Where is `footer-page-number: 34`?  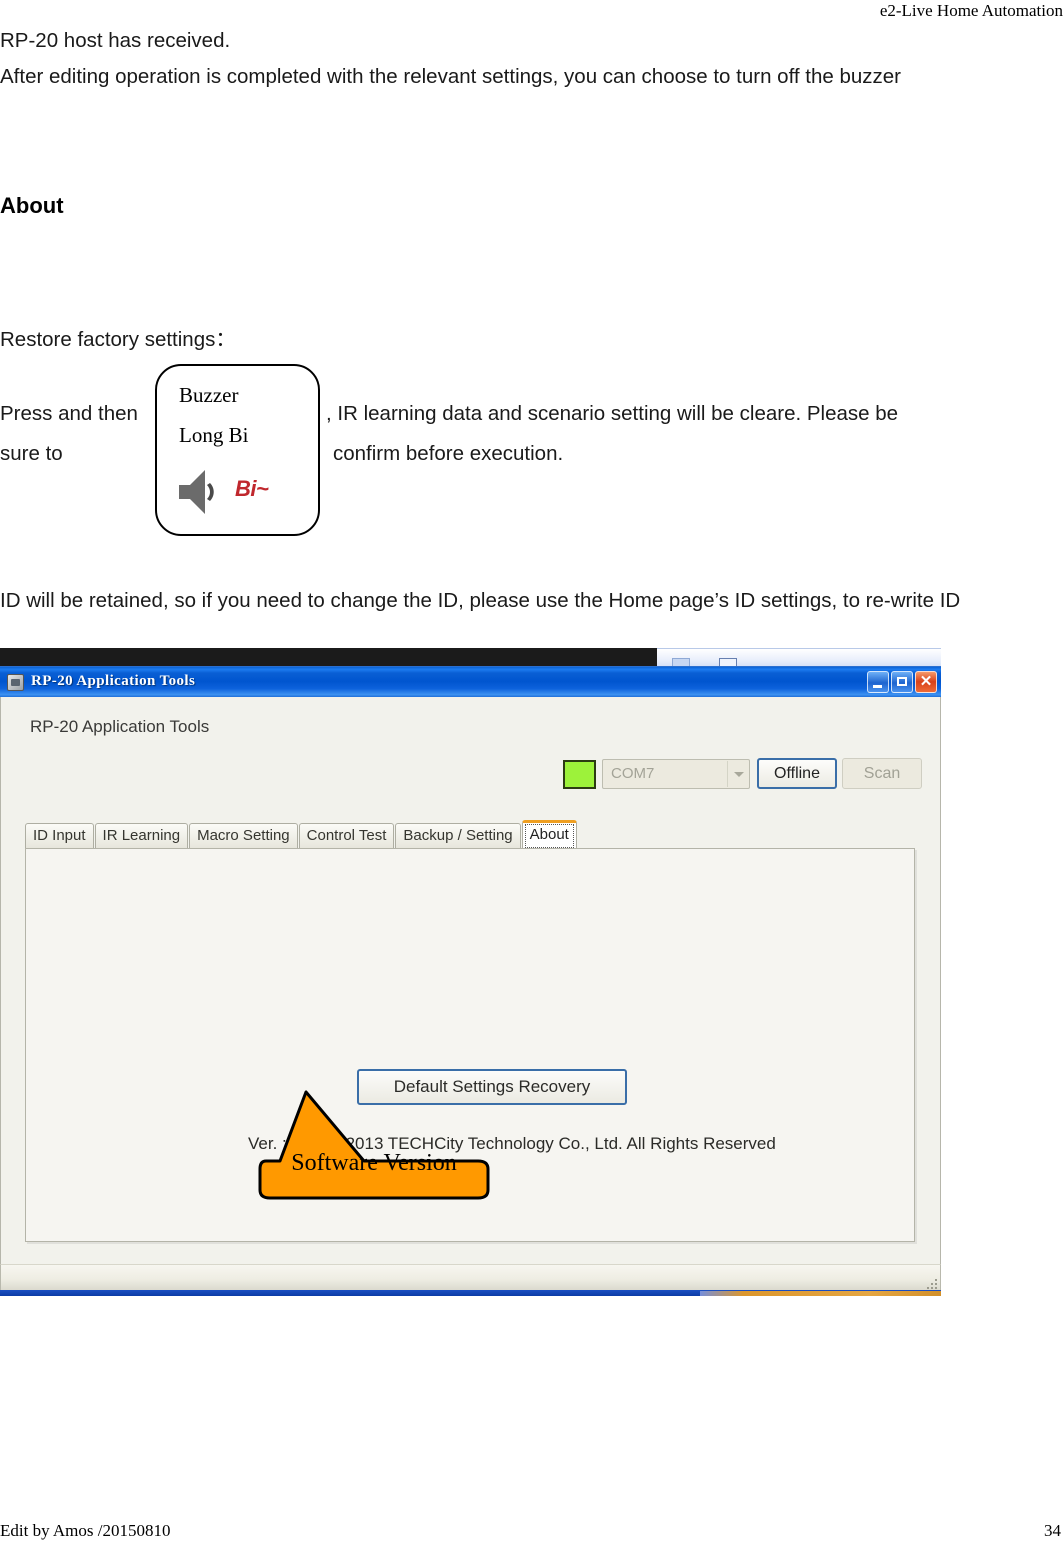
footer-page-number: 34 is located at coordinates (1052, 1530).